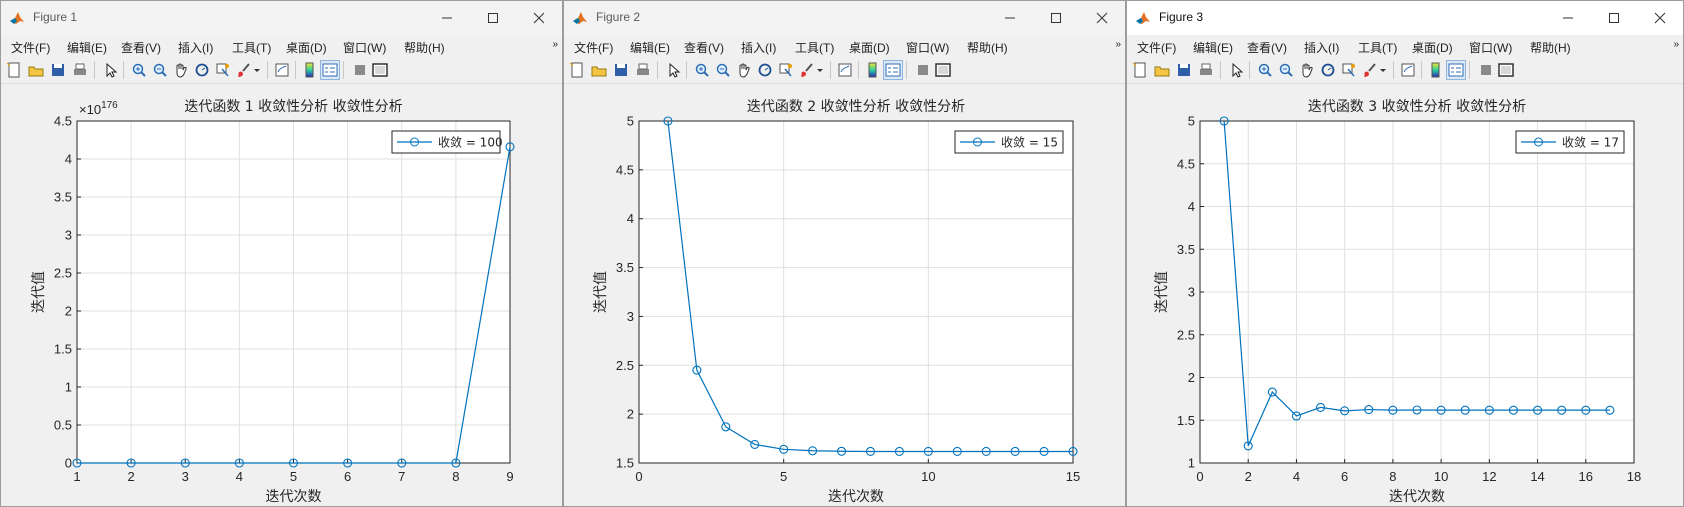  Describe the element at coordinates (281, 18) in the screenshot. I see `title-bar: Figure 1` at that location.